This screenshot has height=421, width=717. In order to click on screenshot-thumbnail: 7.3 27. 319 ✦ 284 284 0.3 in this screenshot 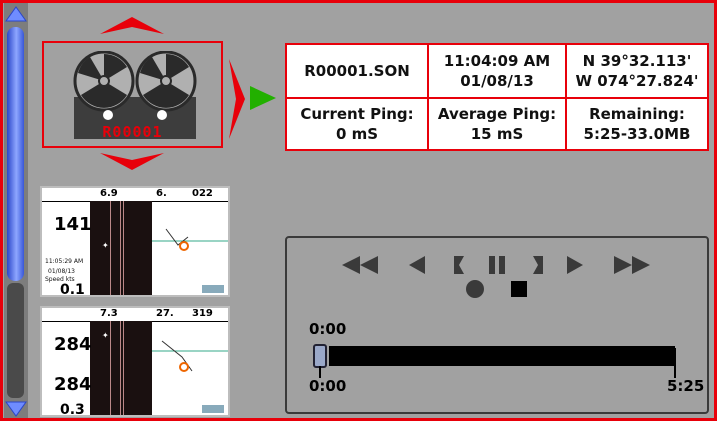, I will do `click(135, 361)`.